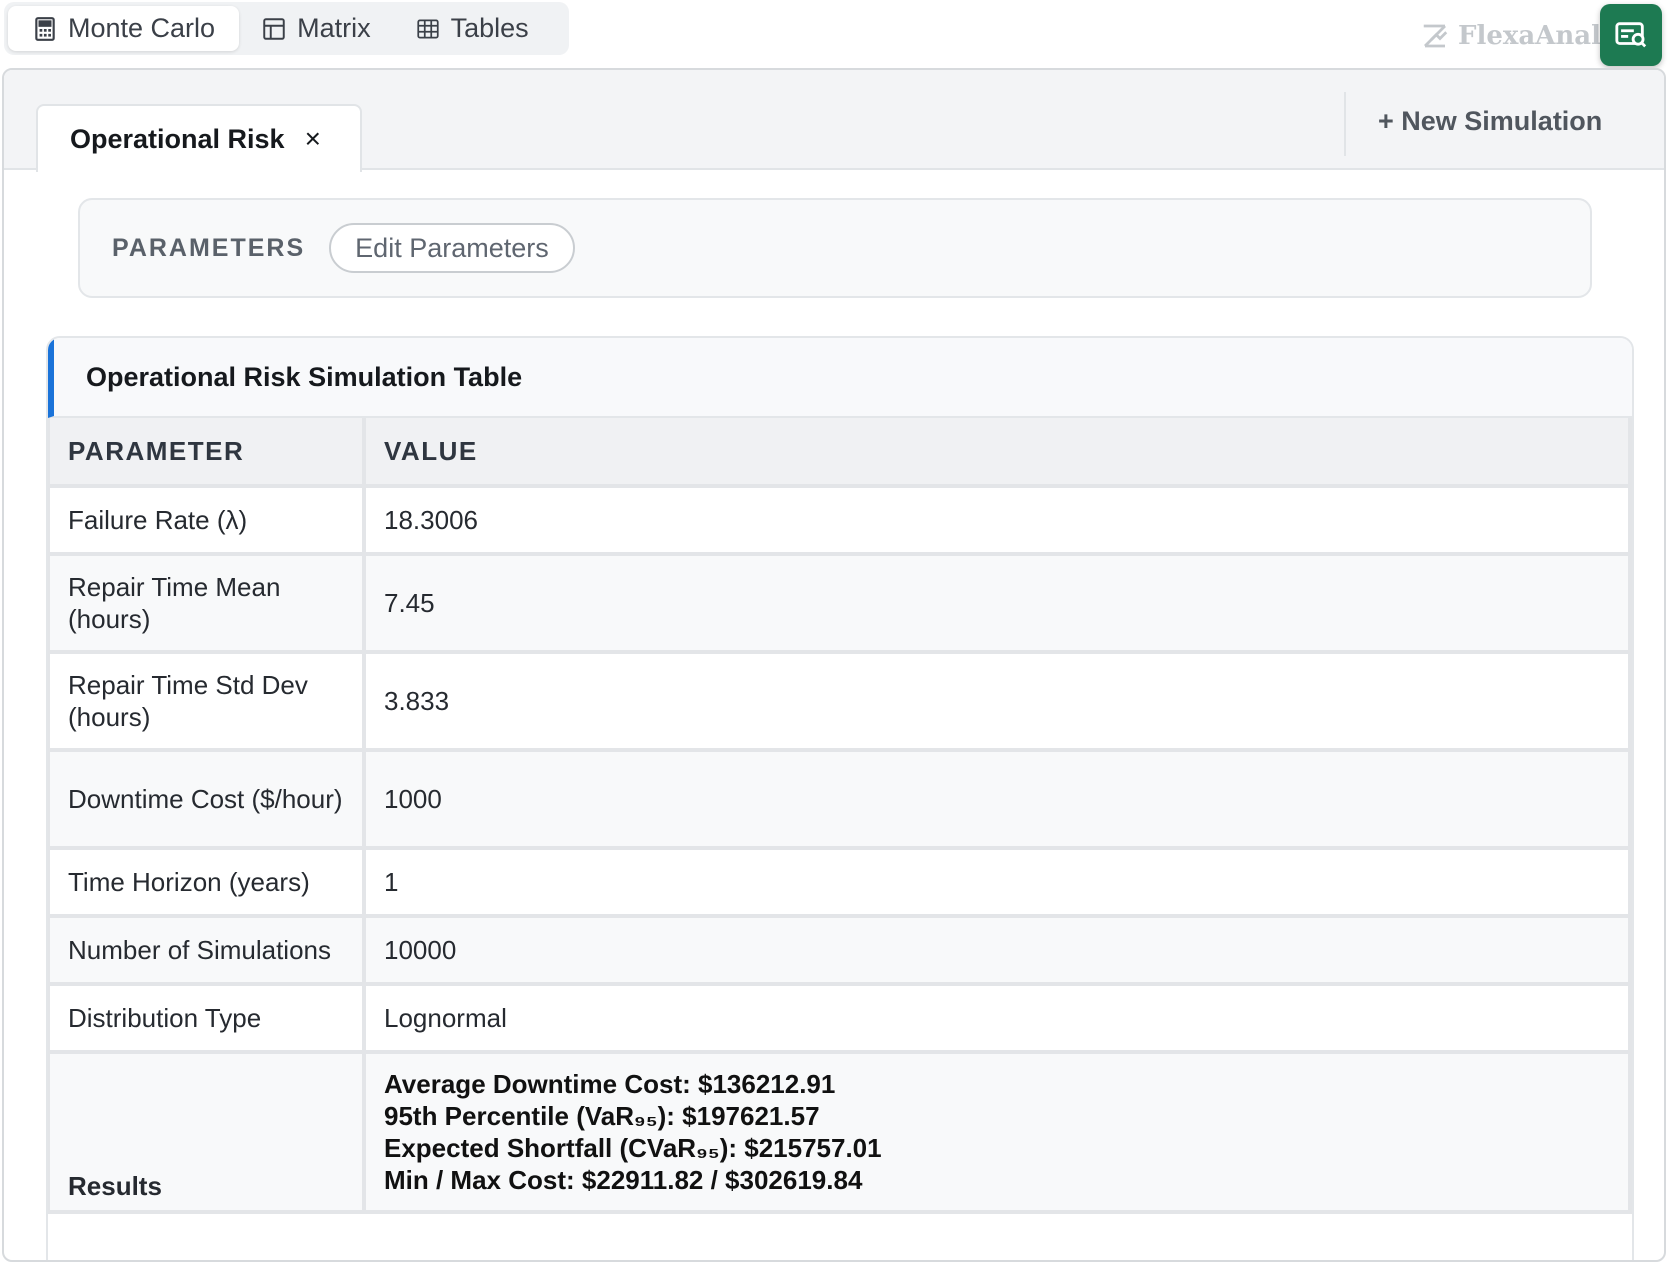  I want to click on matrix-icon, so click(274, 28).